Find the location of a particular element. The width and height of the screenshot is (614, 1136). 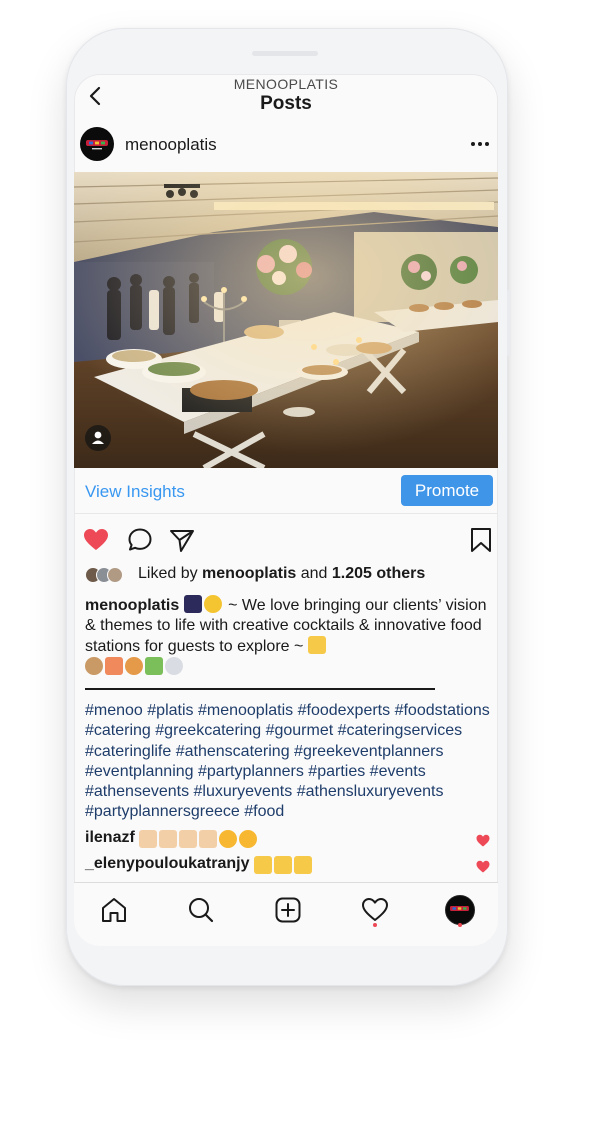

hashtag: #athensevents is located at coordinates (137, 791).